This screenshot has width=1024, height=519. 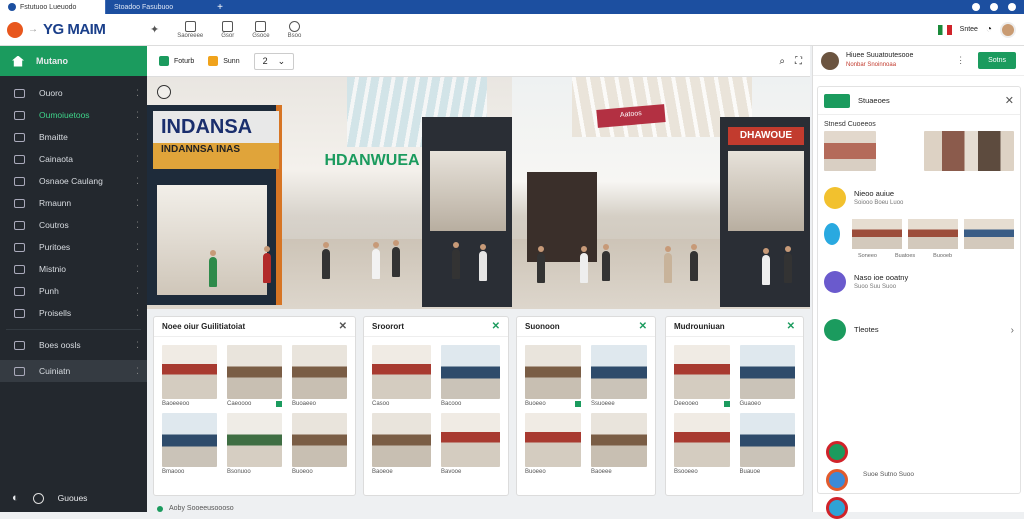 What do you see at coordinates (470, 444) in the screenshot?
I see `thumb-item: Bavooe` at bounding box center [470, 444].